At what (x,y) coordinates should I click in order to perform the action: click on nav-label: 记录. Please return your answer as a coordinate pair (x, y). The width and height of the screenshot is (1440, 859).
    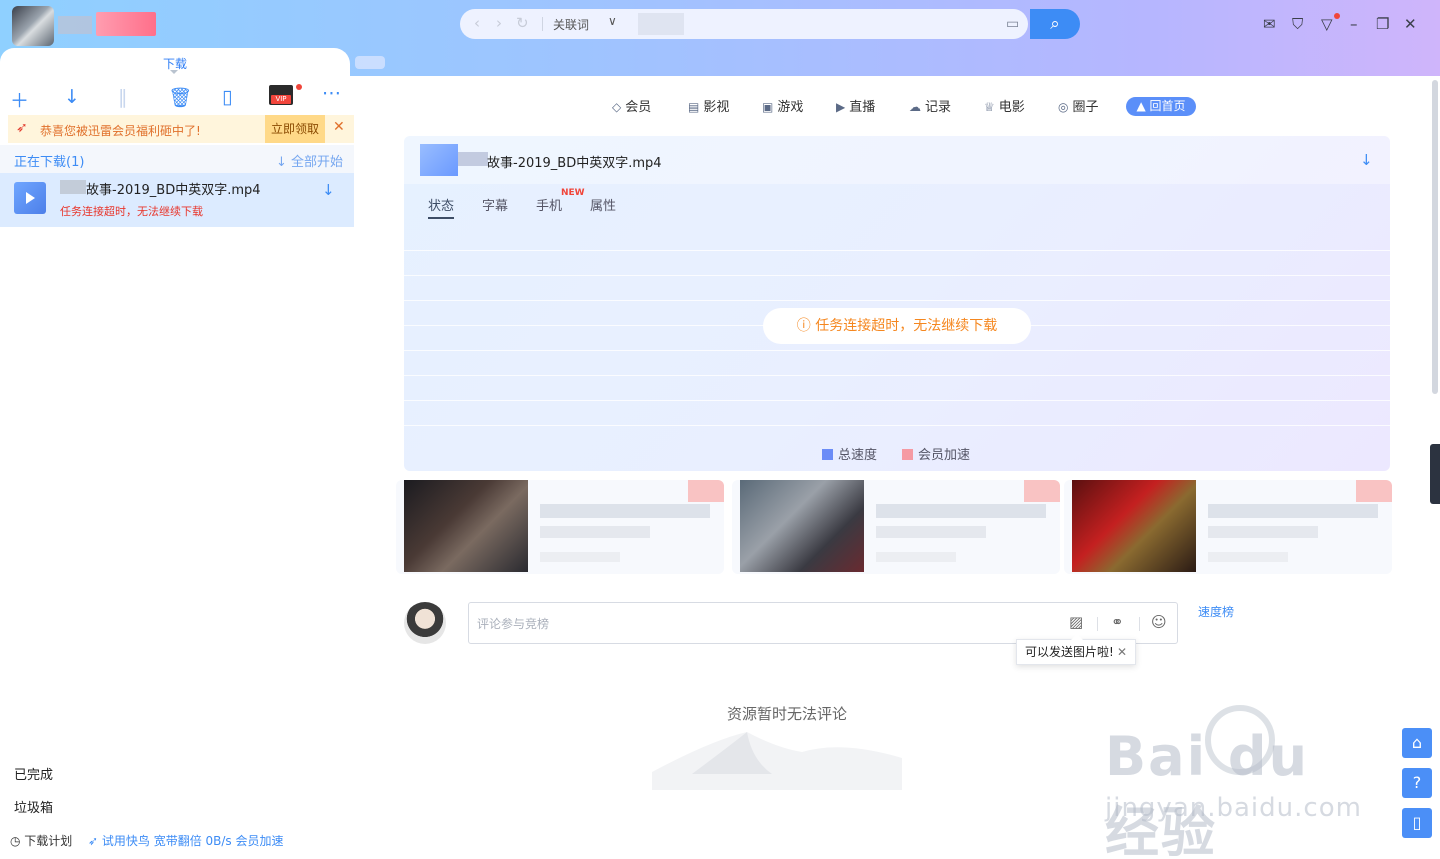
    Looking at the image, I should click on (938, 107).